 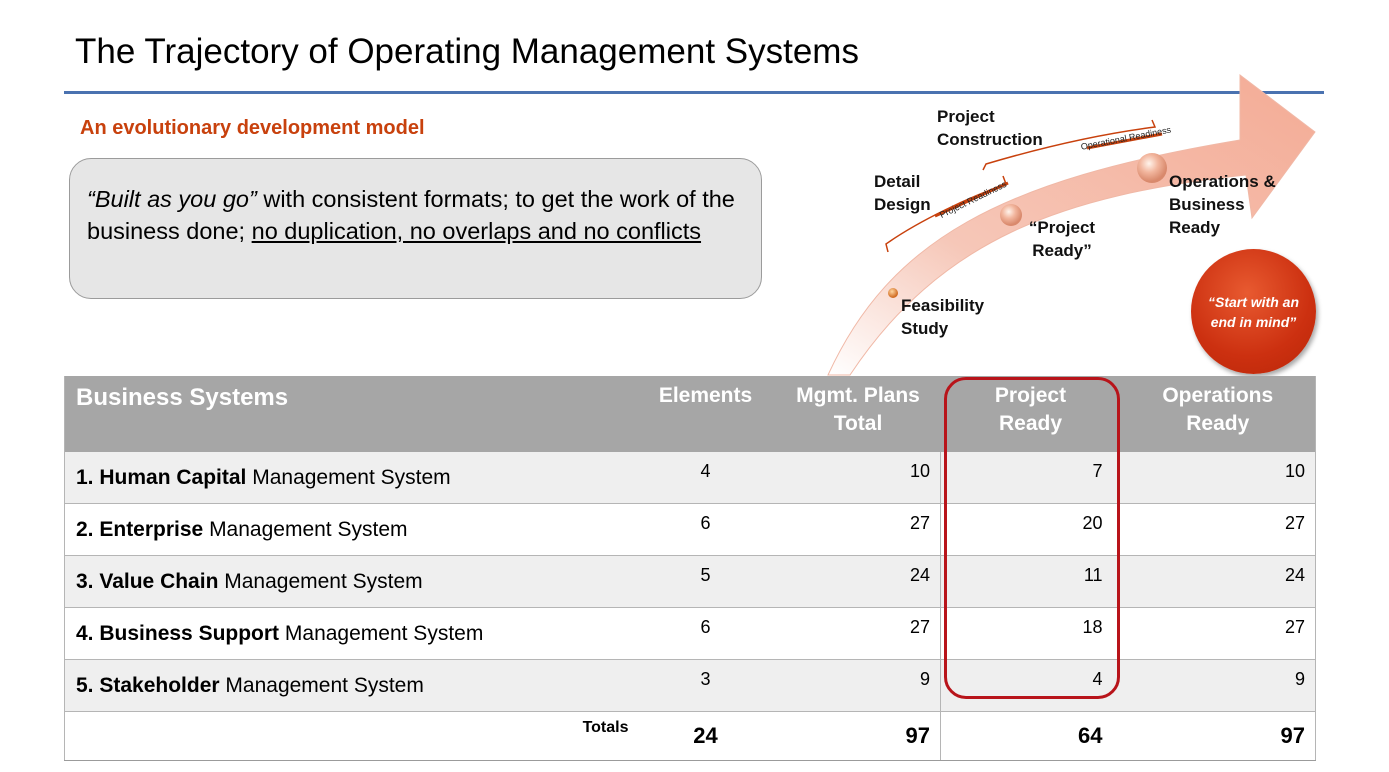 What do you see at coordinates (705, 685) in the screenshot?
I see `elements-cell: 3` at bounding box center [705, 685].